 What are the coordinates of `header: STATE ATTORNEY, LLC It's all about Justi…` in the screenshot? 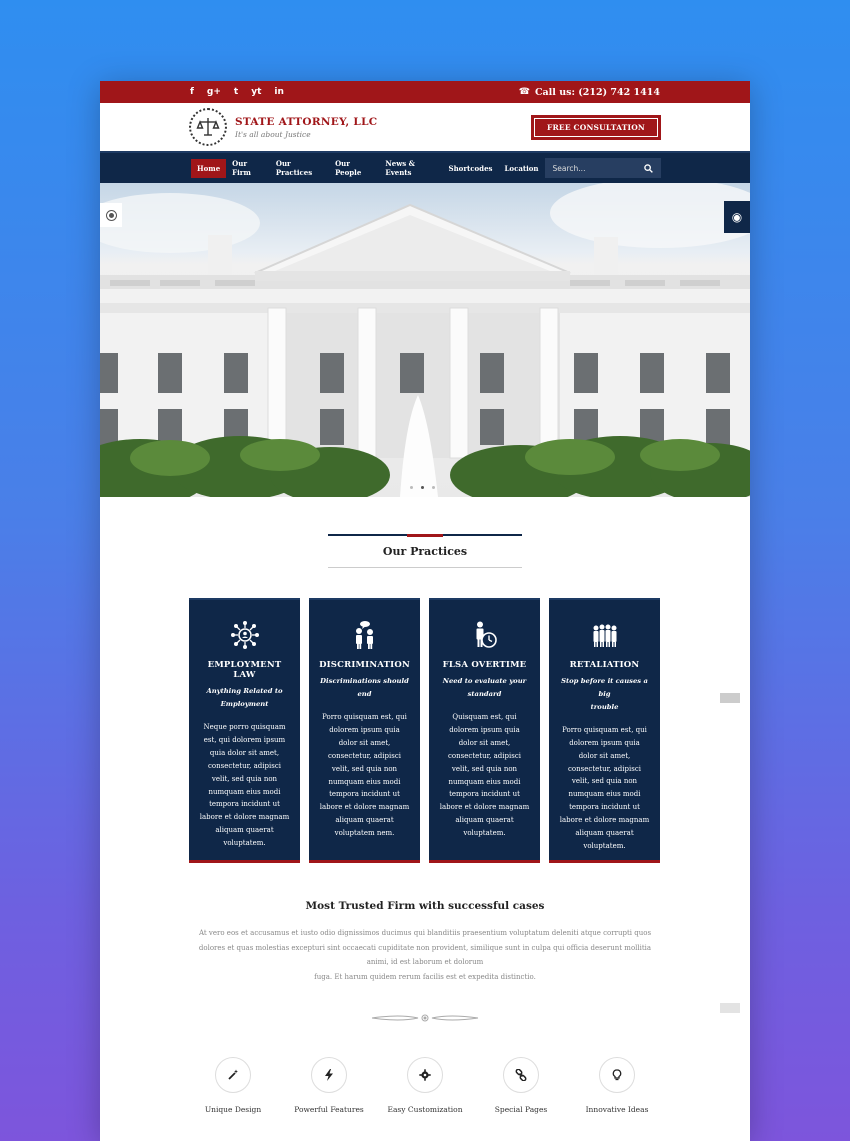 It's located at (425, 127).